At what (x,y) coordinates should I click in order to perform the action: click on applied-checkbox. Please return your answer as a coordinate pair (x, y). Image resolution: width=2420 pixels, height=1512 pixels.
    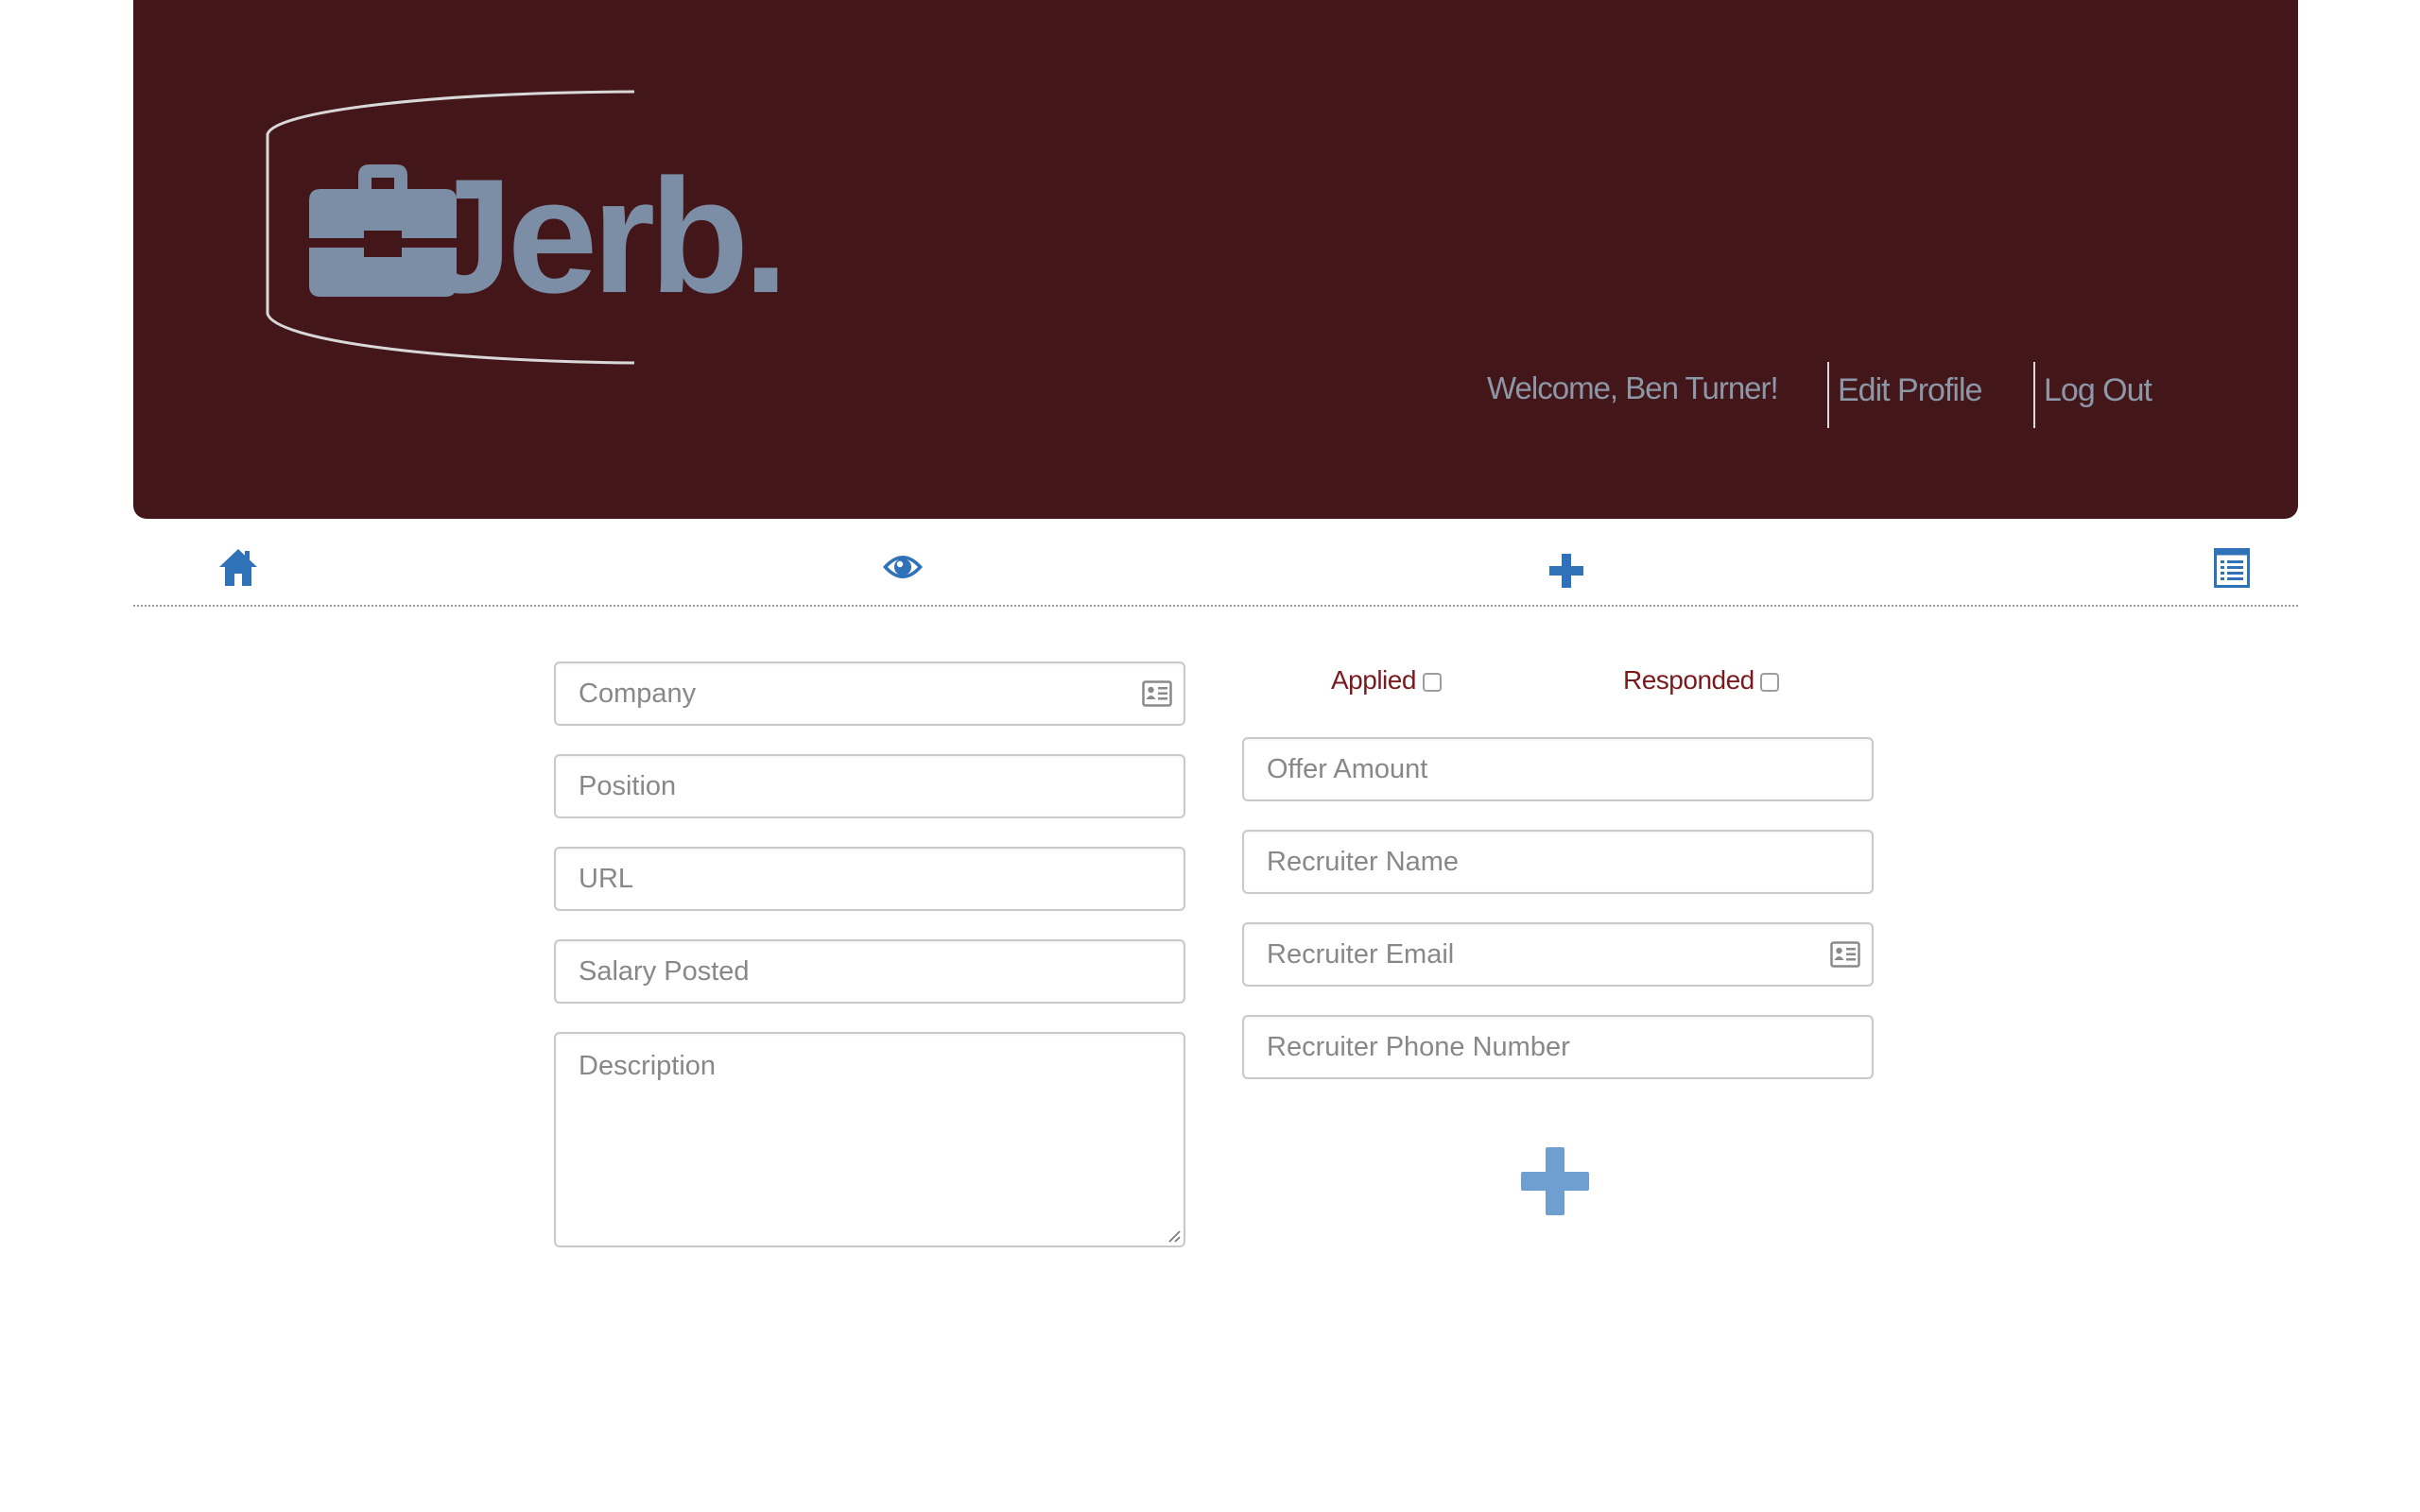
    Looking at the image, I should click on (1432, 682).